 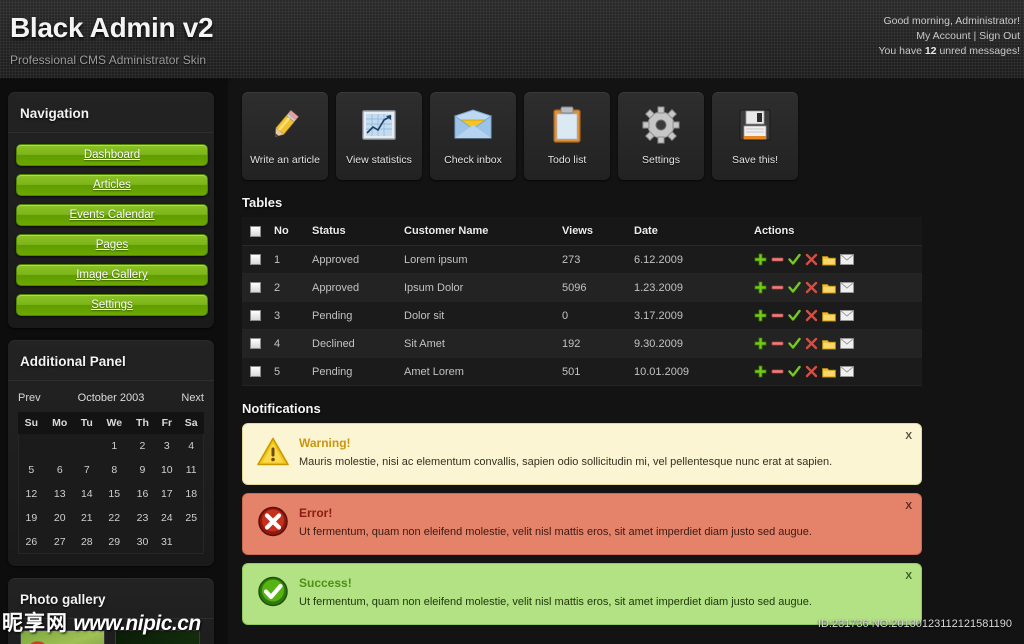 I want to click on cell-actions, so click(x=835, y=371).